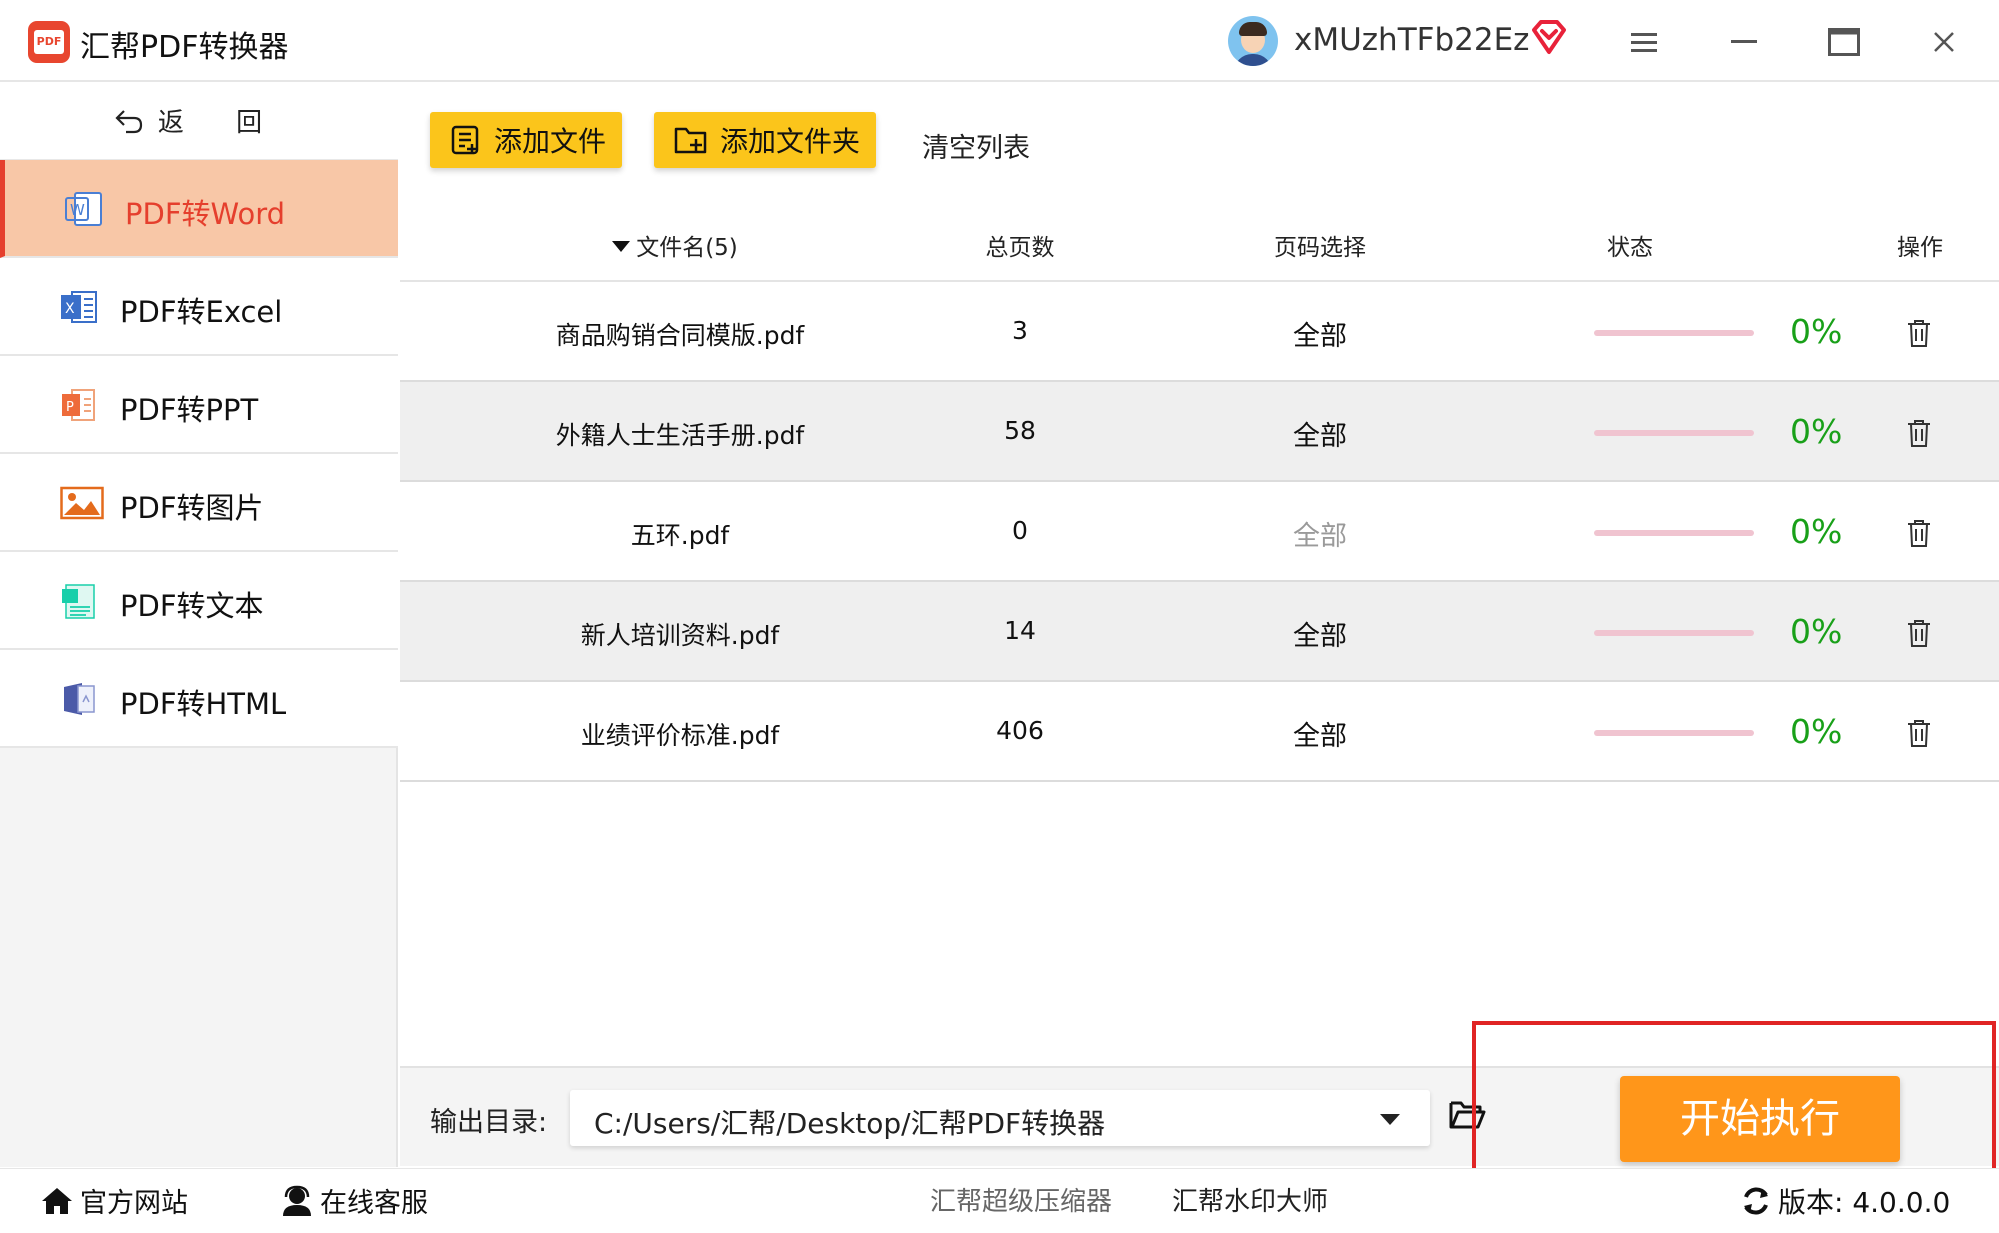  Describe the element at coordinates (79, 699) in the screenshot. I see `html-icon` at that location.